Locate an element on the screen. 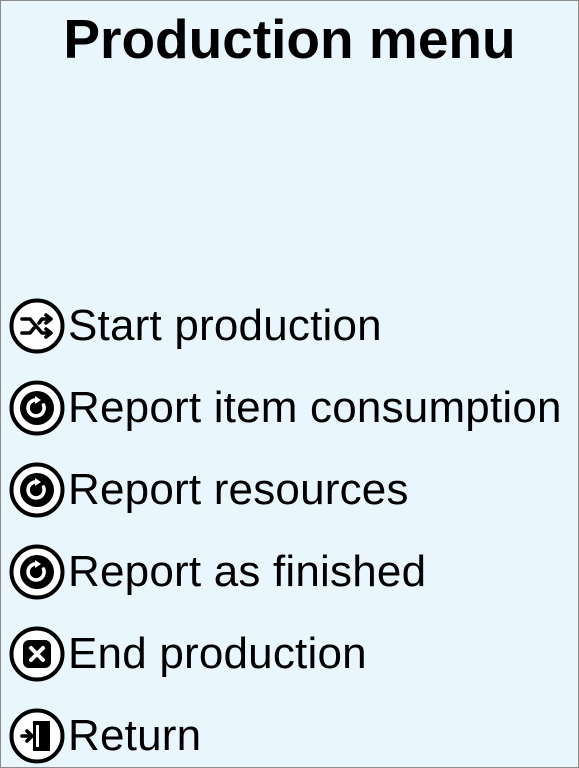 Image resolution: width=579 pixels, height=768 pixels. exit-door-icon is located at coordinates (37, 736).